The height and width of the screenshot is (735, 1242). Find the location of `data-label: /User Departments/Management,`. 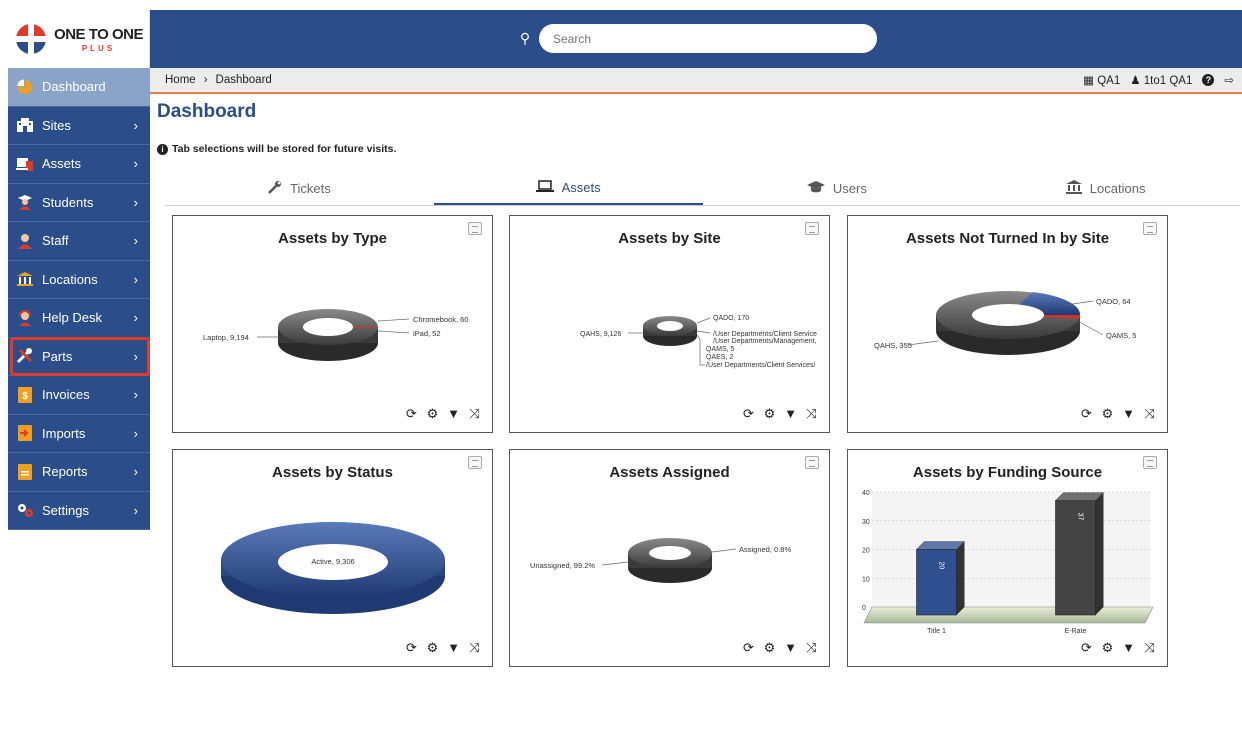

data-label: /User Departments/Management, is located at coordinates (765, 341).